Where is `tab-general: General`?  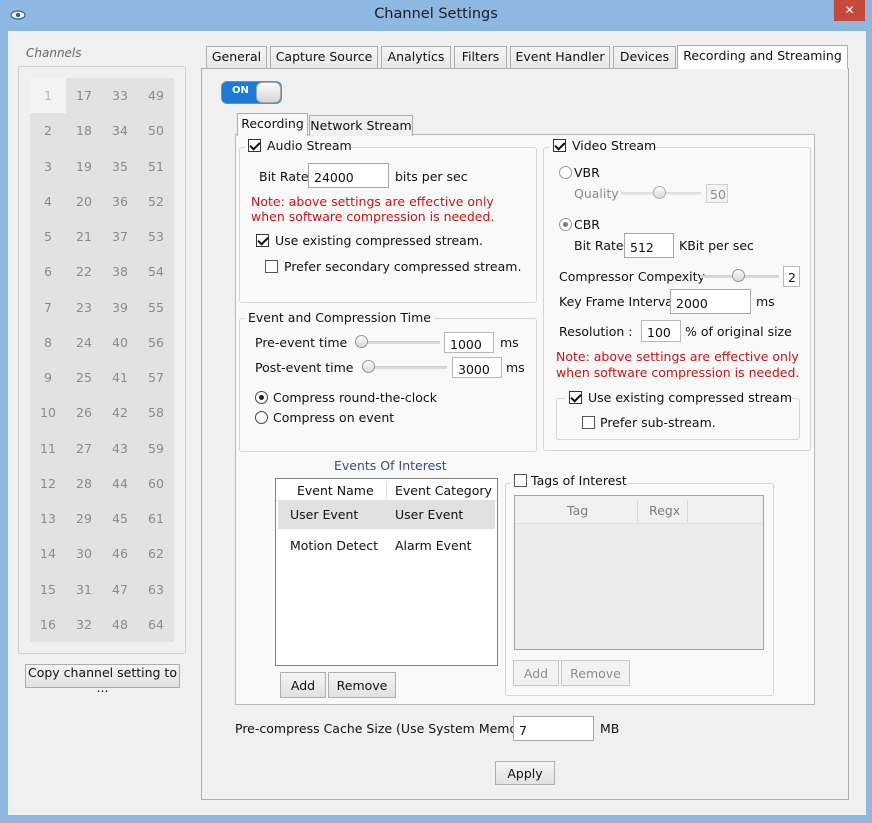 tab-general: General is located at coordinates (236, 57).